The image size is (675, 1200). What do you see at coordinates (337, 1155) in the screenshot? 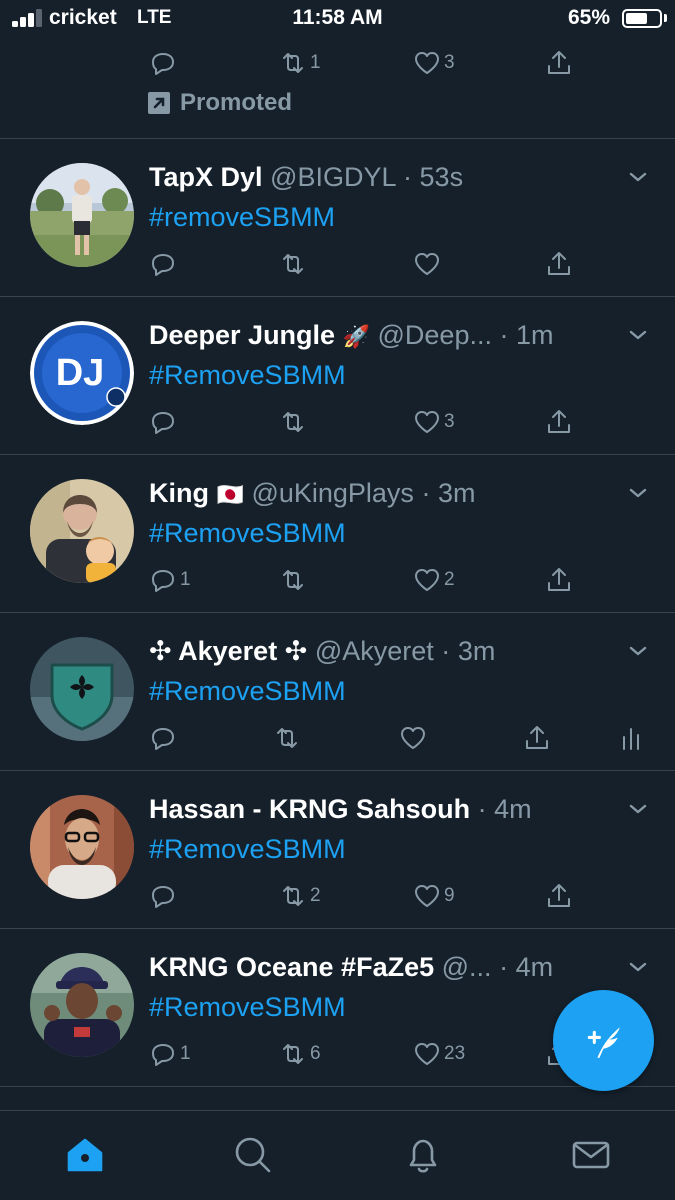
I see `bottom-tab-bar` at bounding box center [337, 1155].